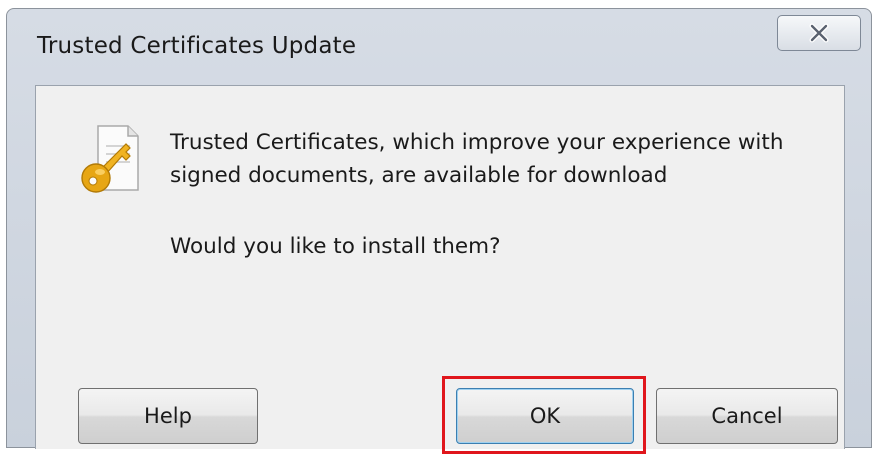 This screenshot has height=454, width=878. I want to click on dialog-question: Would you like to install them?, so click(335, 246).